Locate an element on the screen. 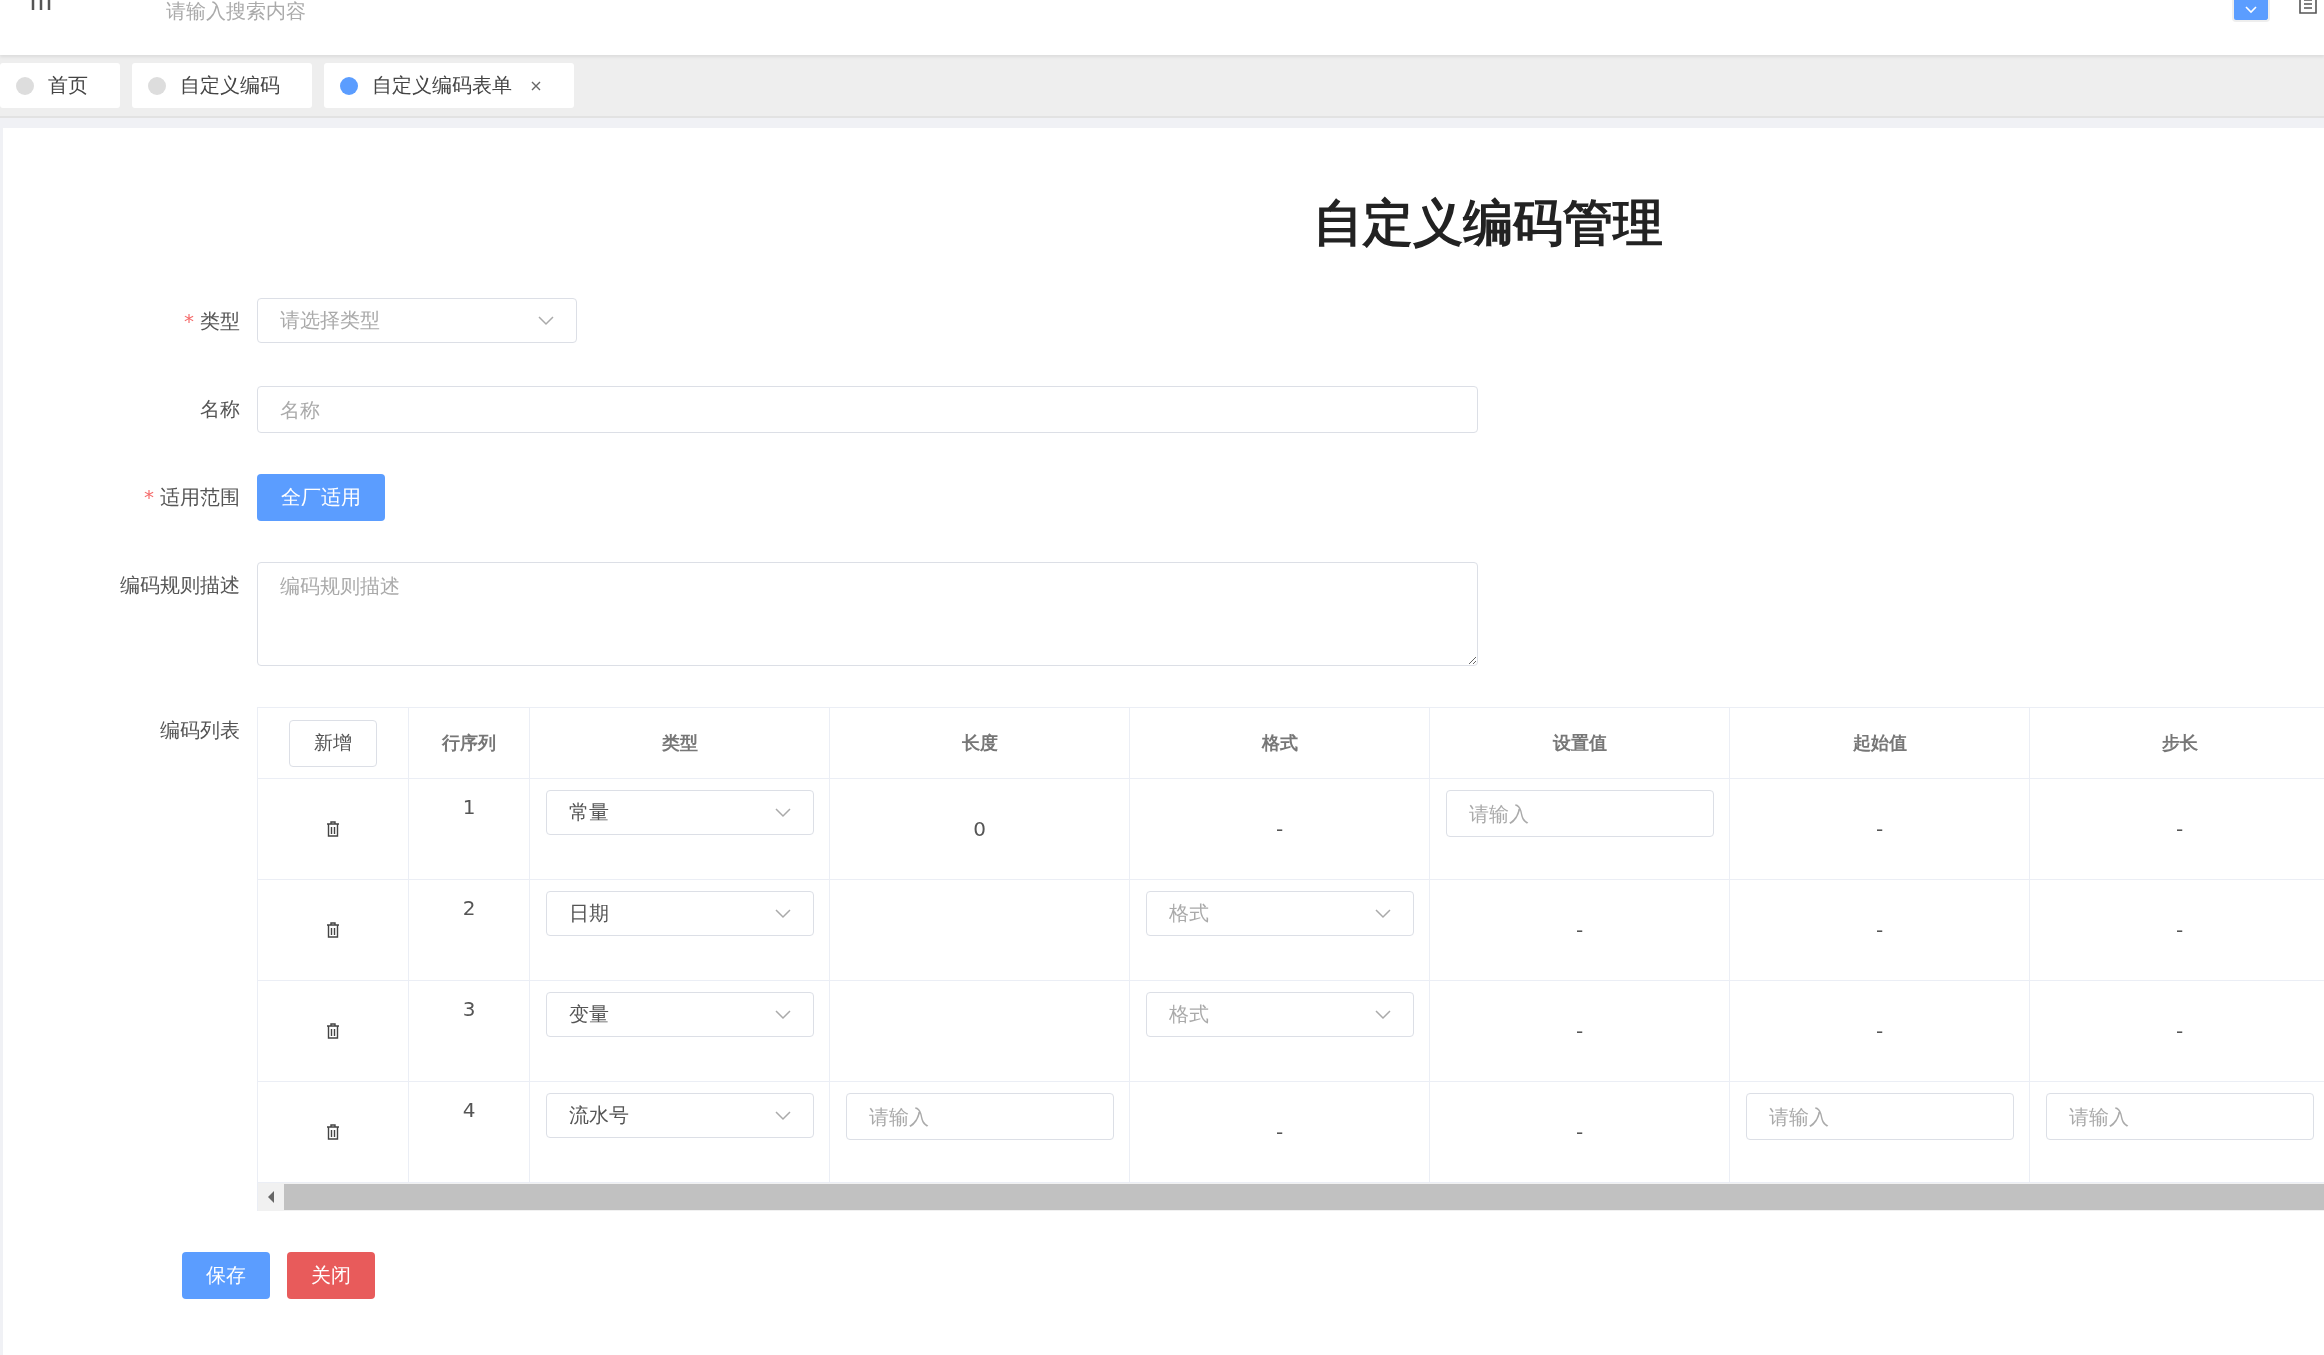 The width and height of the screenshot is (2324, 1355). column-header: 类型 is located at coordinates (679, 743).